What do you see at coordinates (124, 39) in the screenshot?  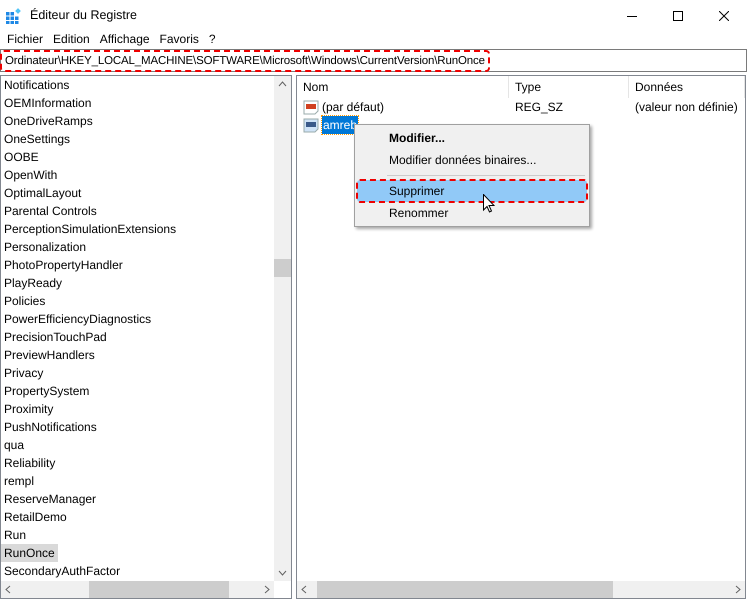 I see `menu-item: Affichage` at bounding box center [124, 39].